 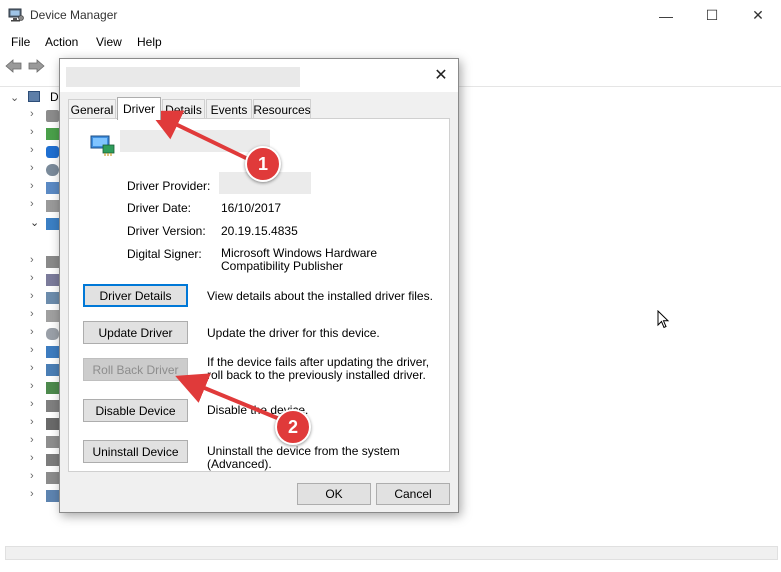 What do you see at coordinates (52, 116) in the screenshot?
I see `audio-icon` at bounding box center [52, 116].